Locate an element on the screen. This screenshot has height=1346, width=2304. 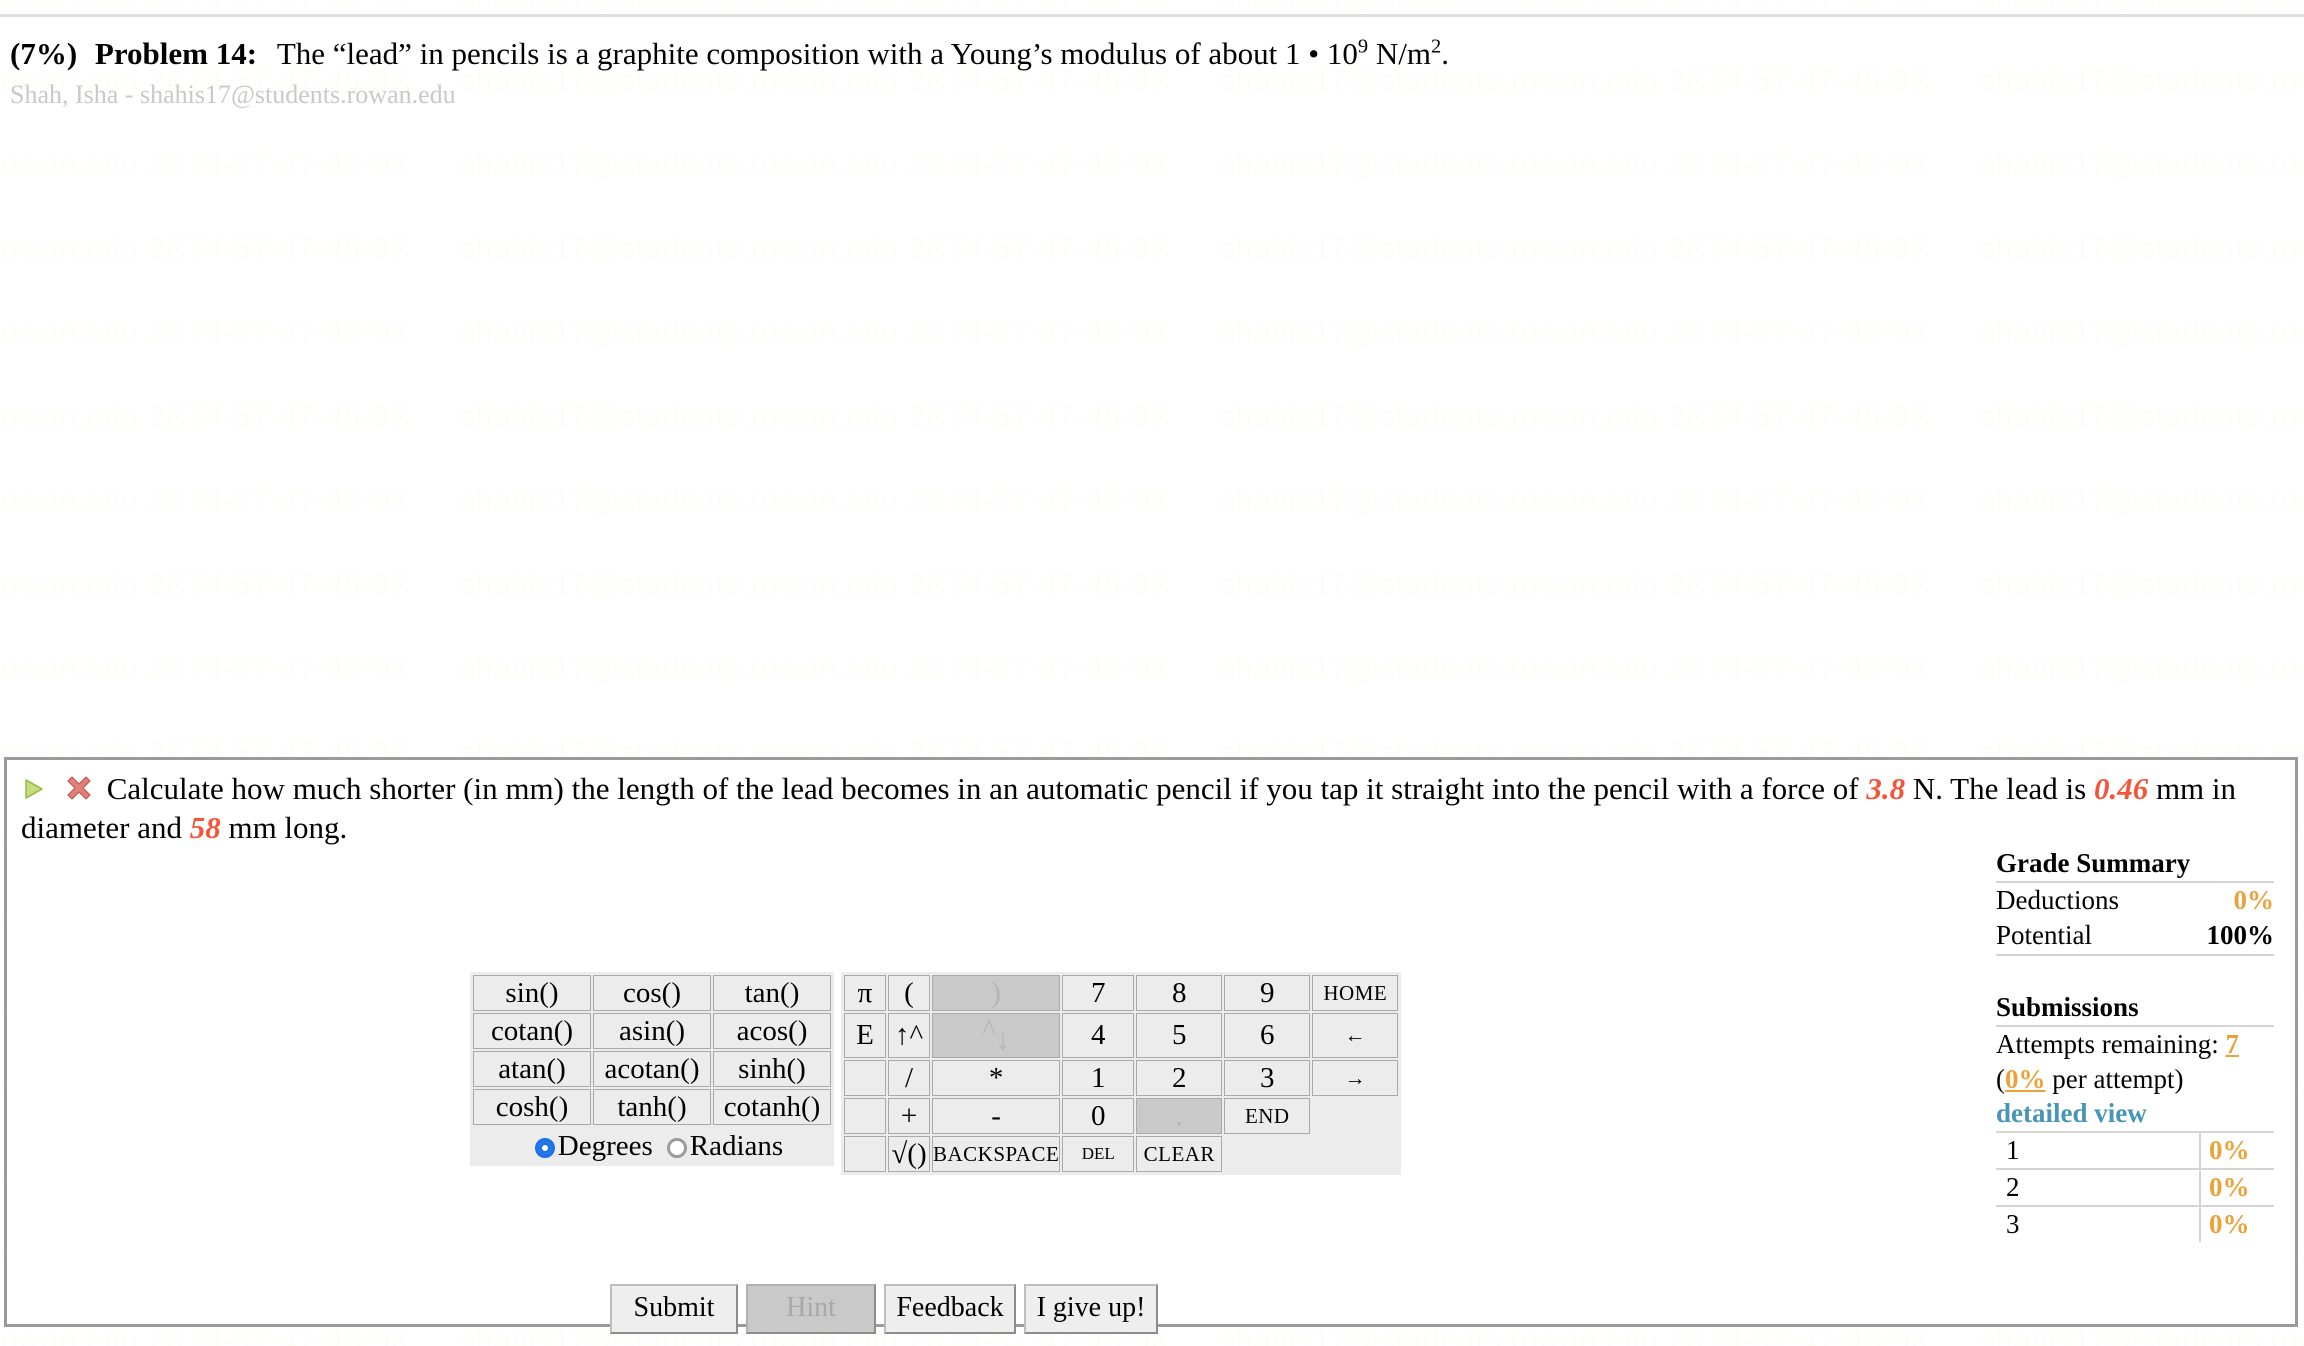
angle-mode-cell: Degrees Radians is located at coordinates (652, 1145).